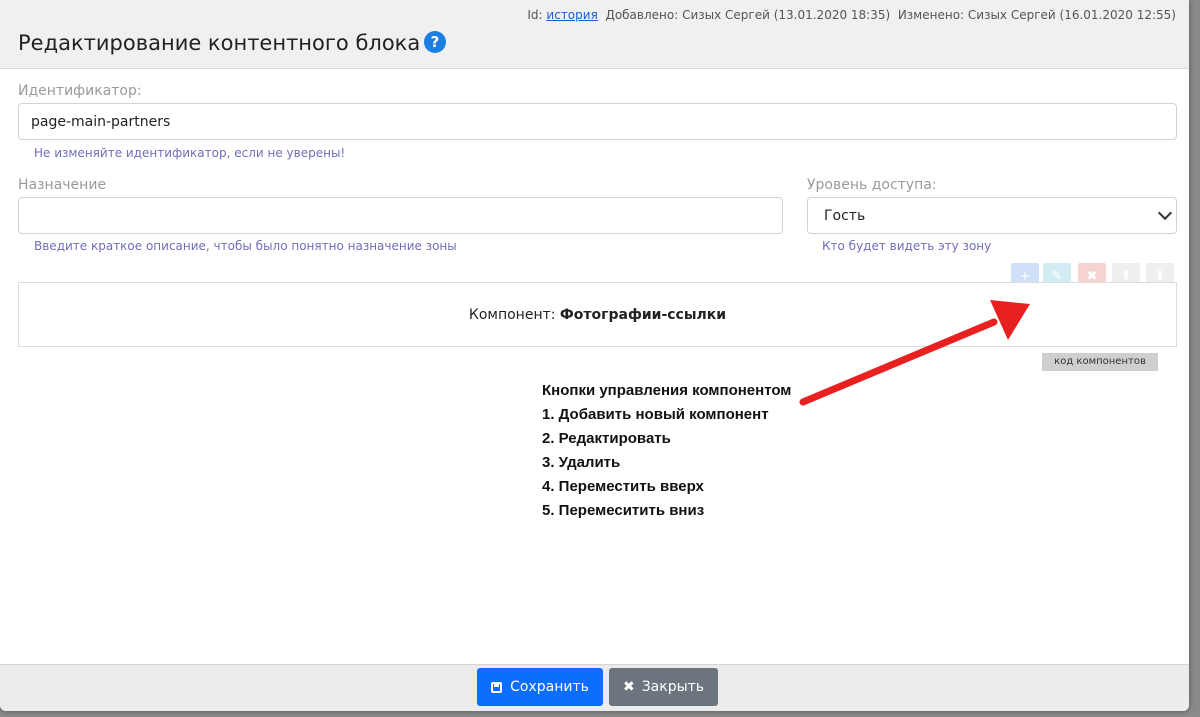 The width and height of the screenshot is (1200, 717). I want to click on annotation-arrow, so click(914, 353).